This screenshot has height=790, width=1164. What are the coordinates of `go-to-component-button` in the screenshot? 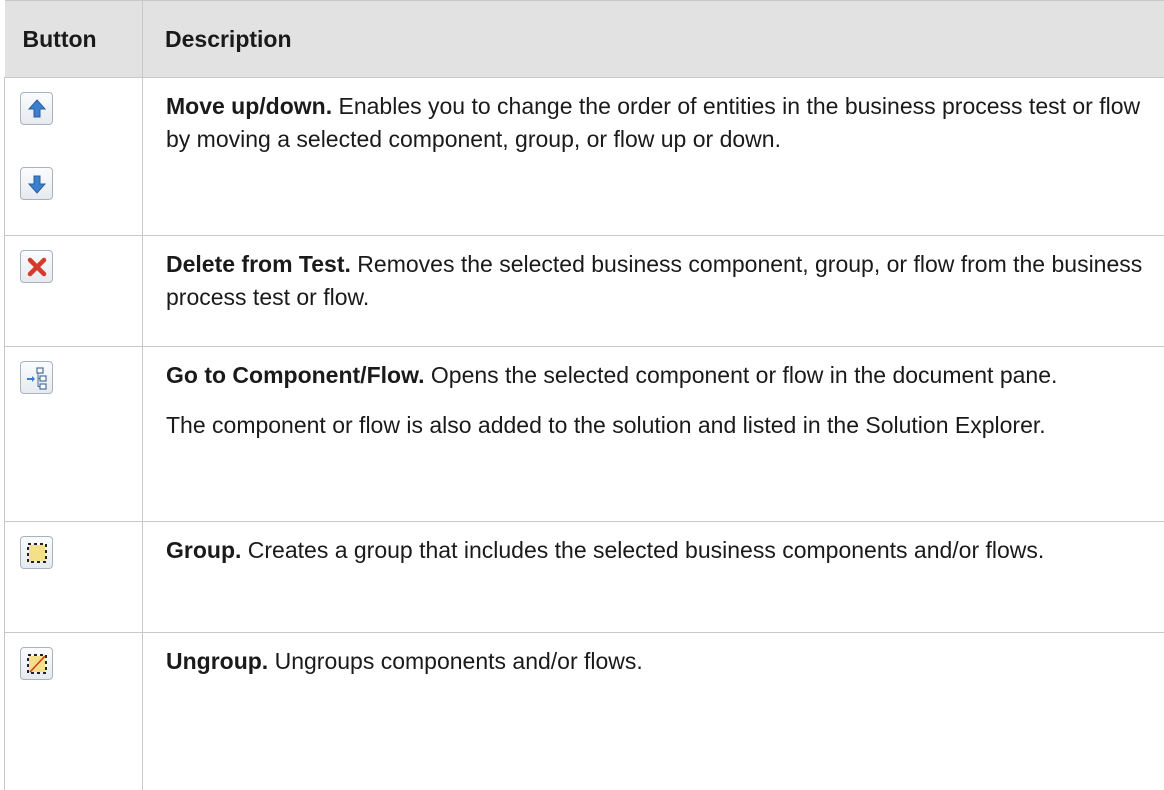 It's located at (36, 377).